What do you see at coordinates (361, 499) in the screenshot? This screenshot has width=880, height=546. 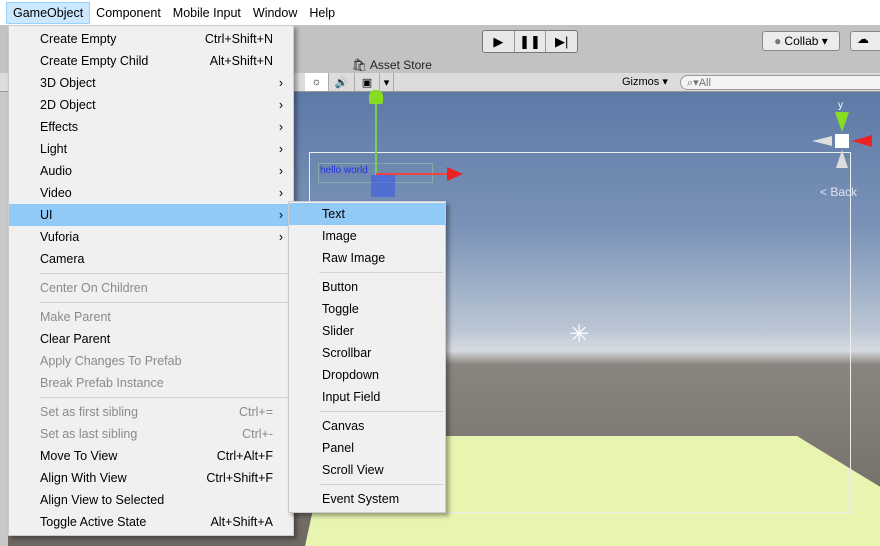 I see `menu-item-label: Event System` at bounding box center [361, 499].